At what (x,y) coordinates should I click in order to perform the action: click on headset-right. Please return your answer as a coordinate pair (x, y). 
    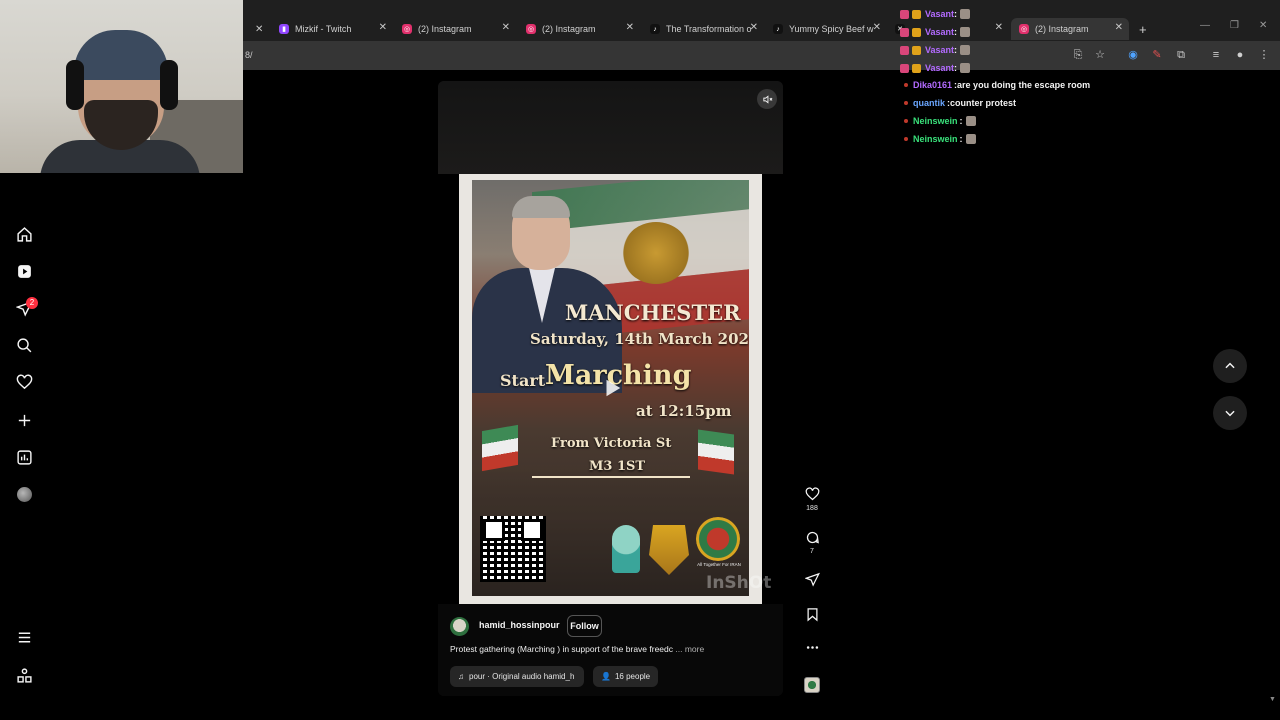
    Looking at the image, I should click on (169, 85).